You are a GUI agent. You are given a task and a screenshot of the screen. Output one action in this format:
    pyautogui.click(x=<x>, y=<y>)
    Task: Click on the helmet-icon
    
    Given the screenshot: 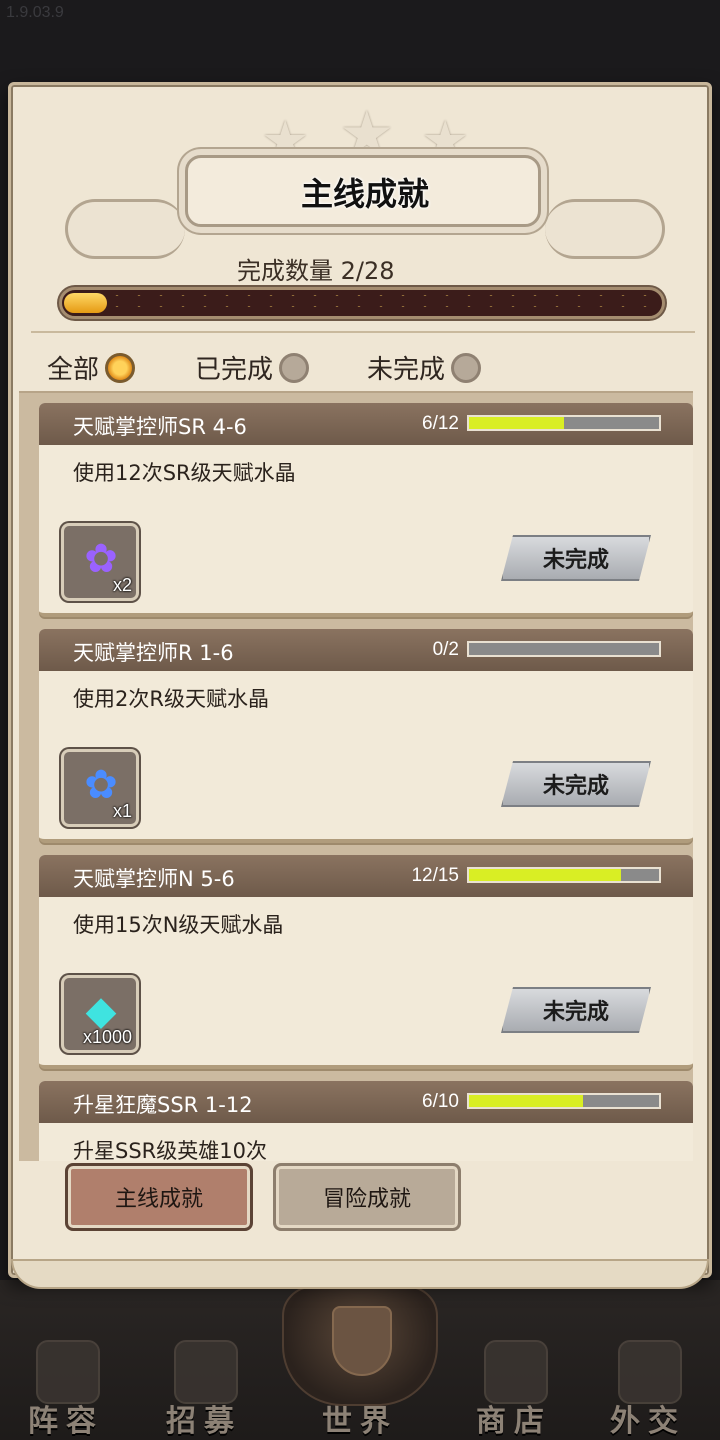 What is the action you would take?
    pyautogui.click(x=68, y=1372)
    